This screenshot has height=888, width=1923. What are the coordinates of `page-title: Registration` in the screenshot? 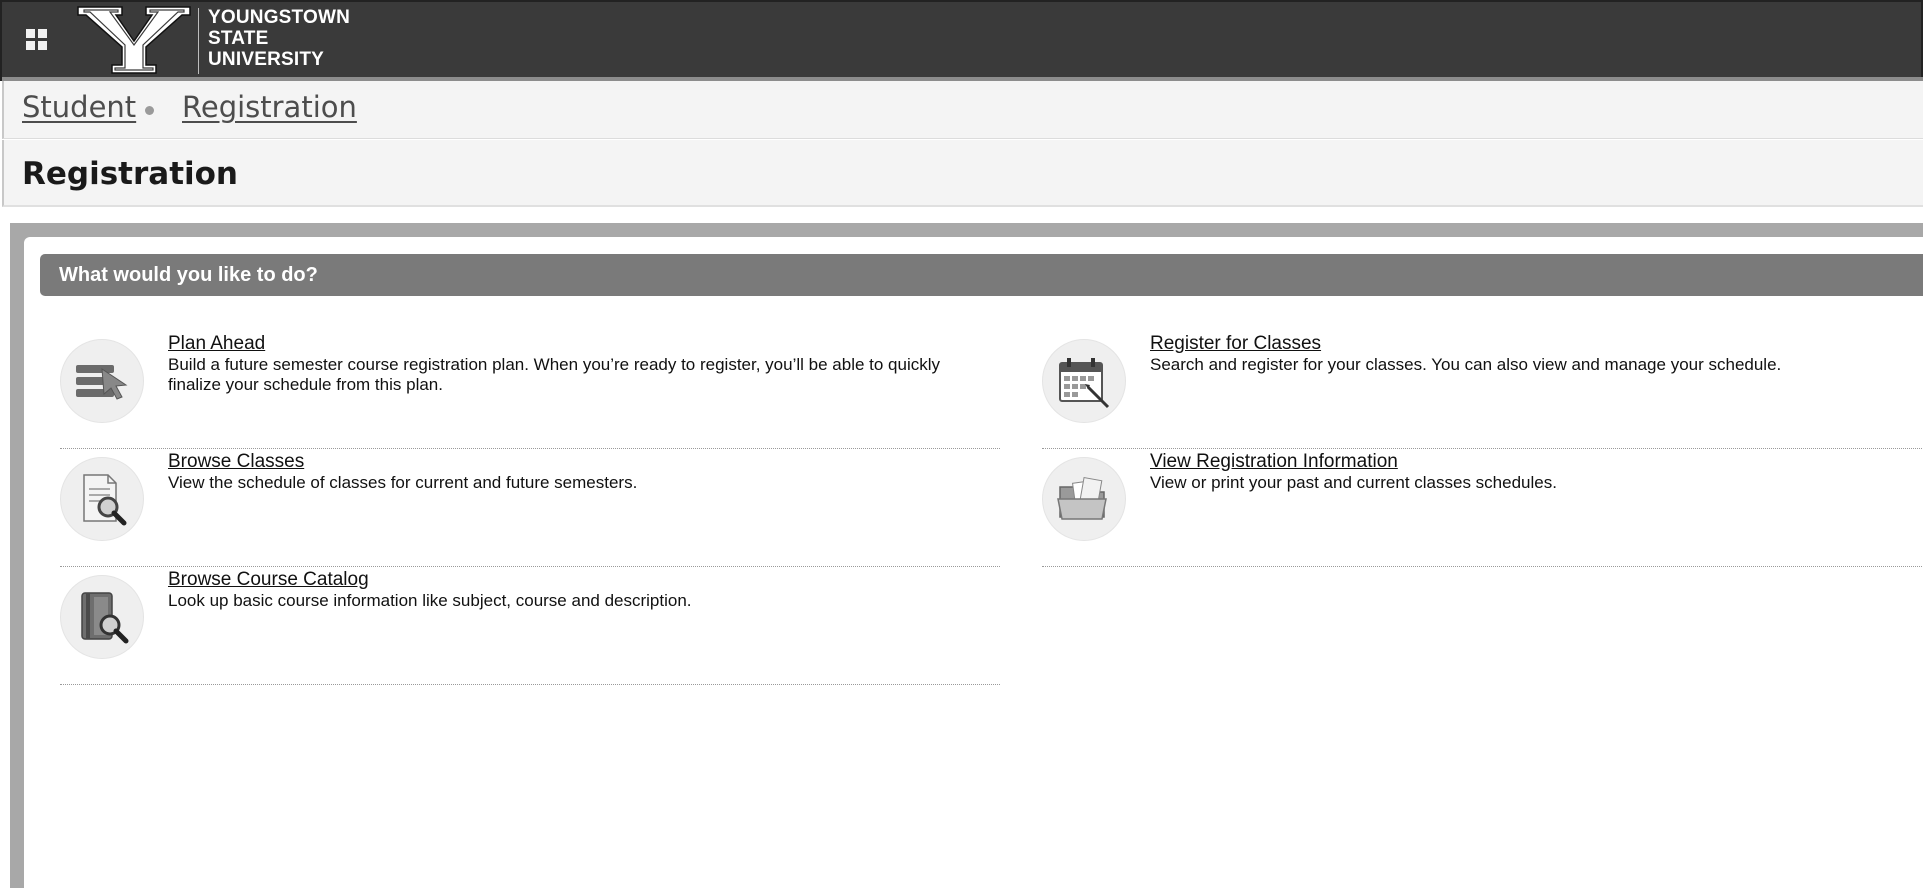 It's located at (130, 174).